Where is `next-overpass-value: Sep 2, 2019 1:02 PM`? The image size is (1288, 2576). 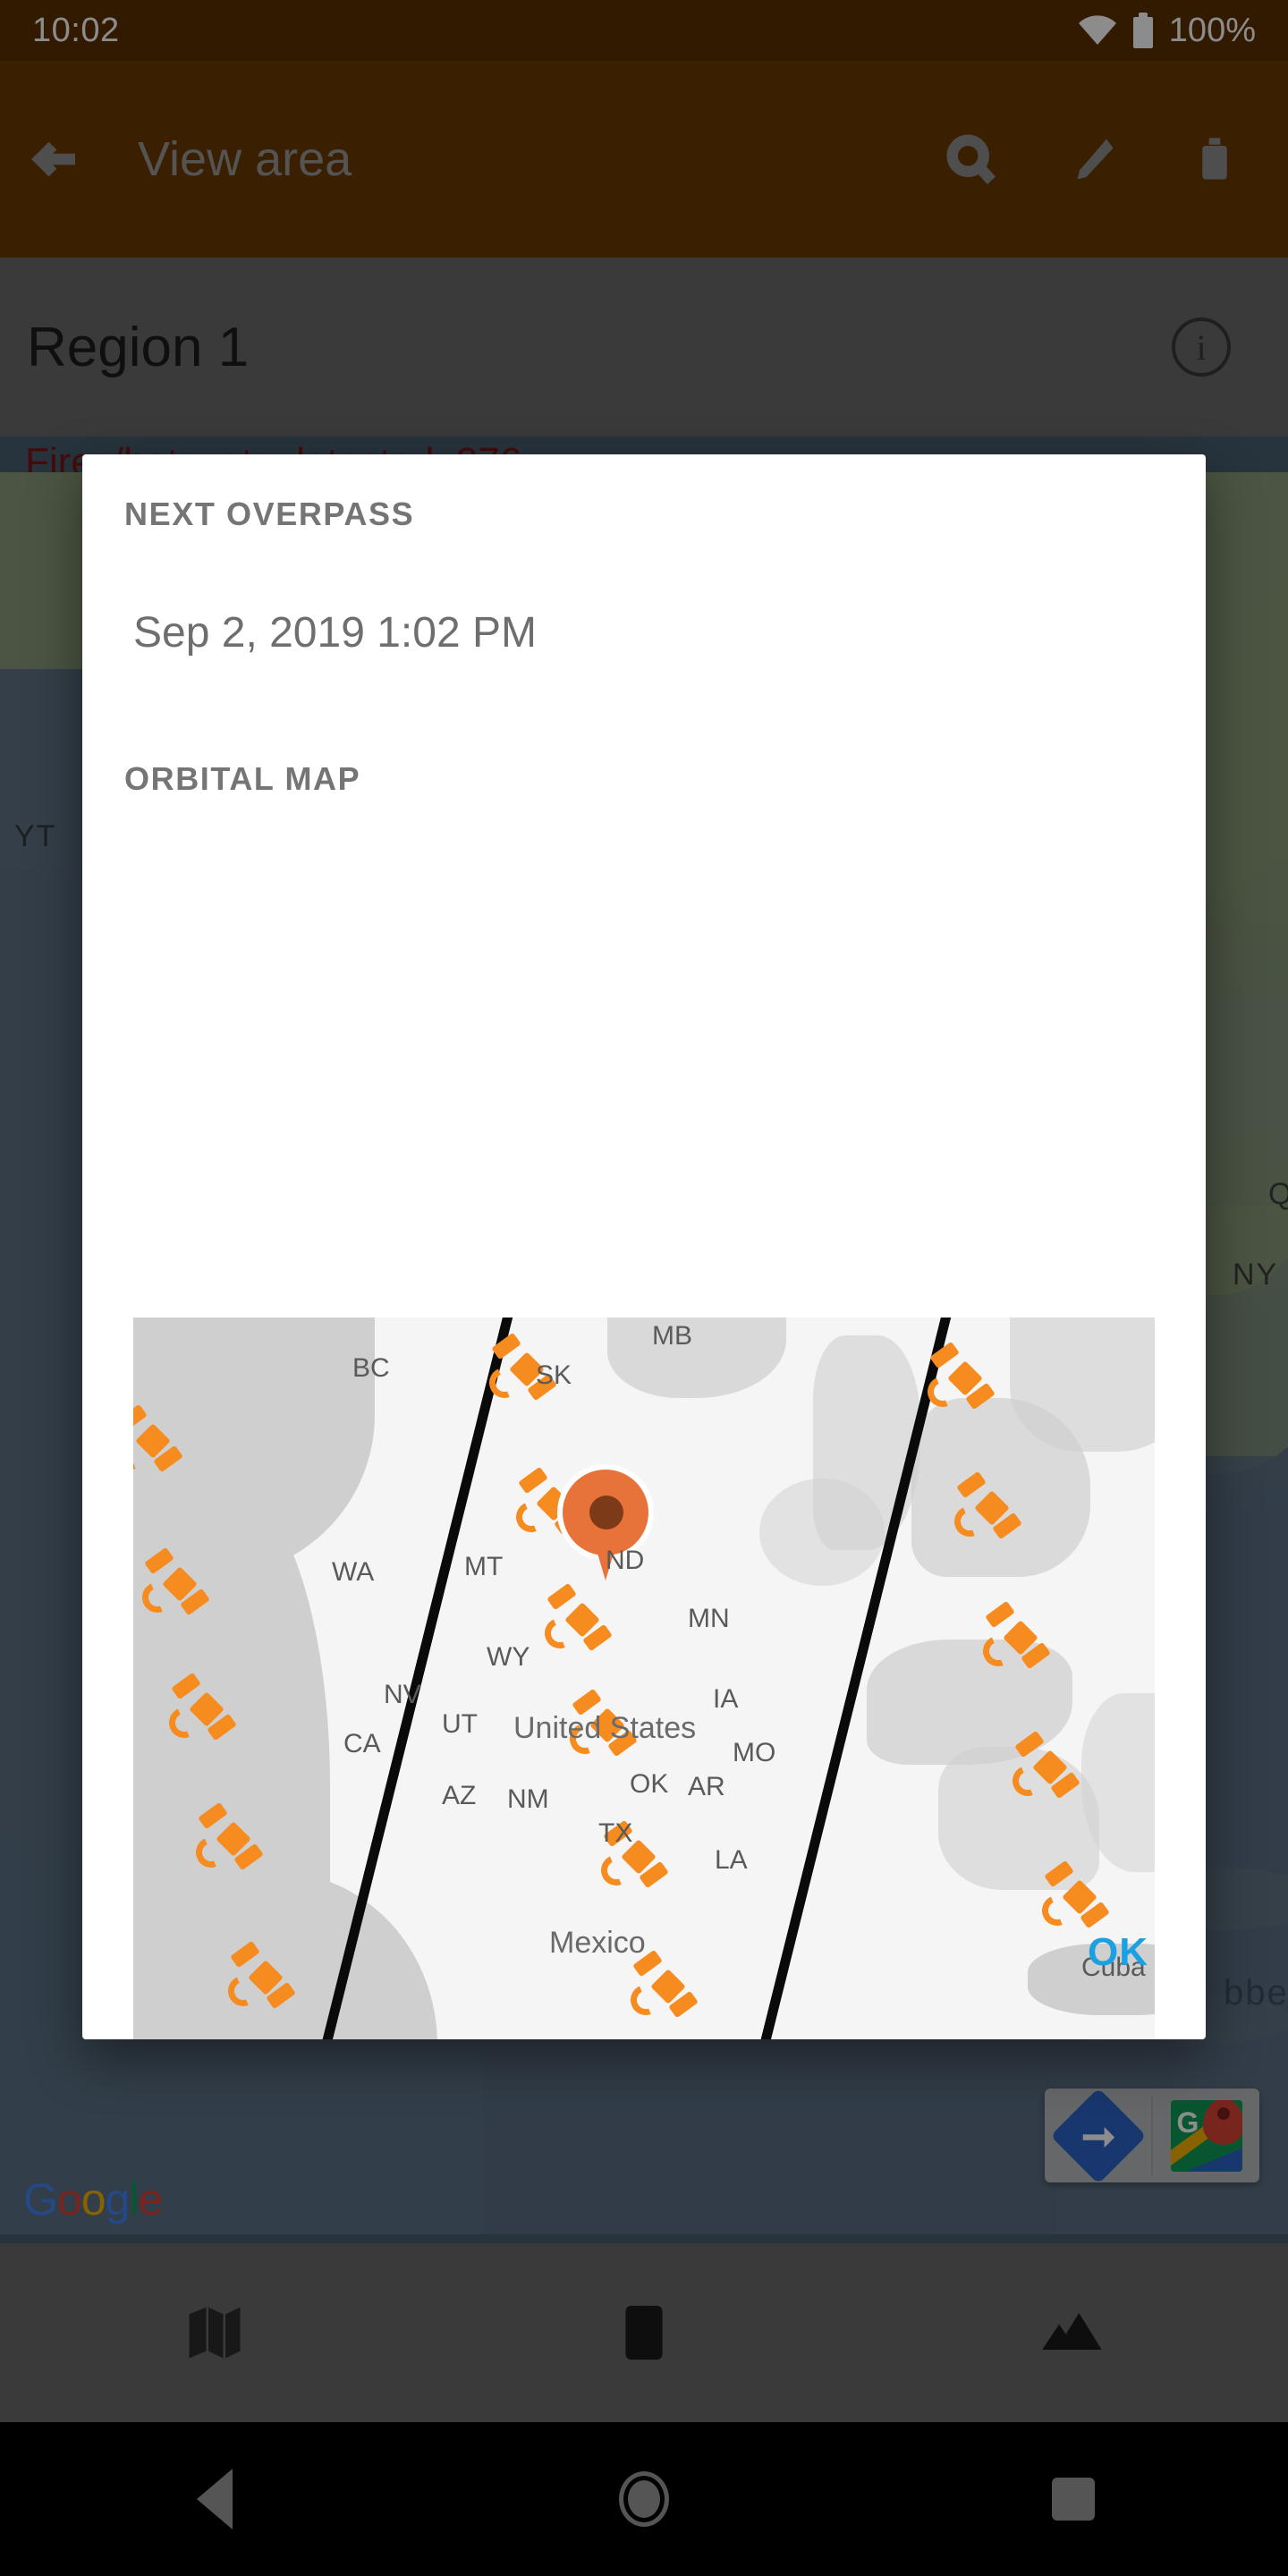 next-overpass-value: Sep 2, 2019 1:02 PM is located at coordinates (335, 633).